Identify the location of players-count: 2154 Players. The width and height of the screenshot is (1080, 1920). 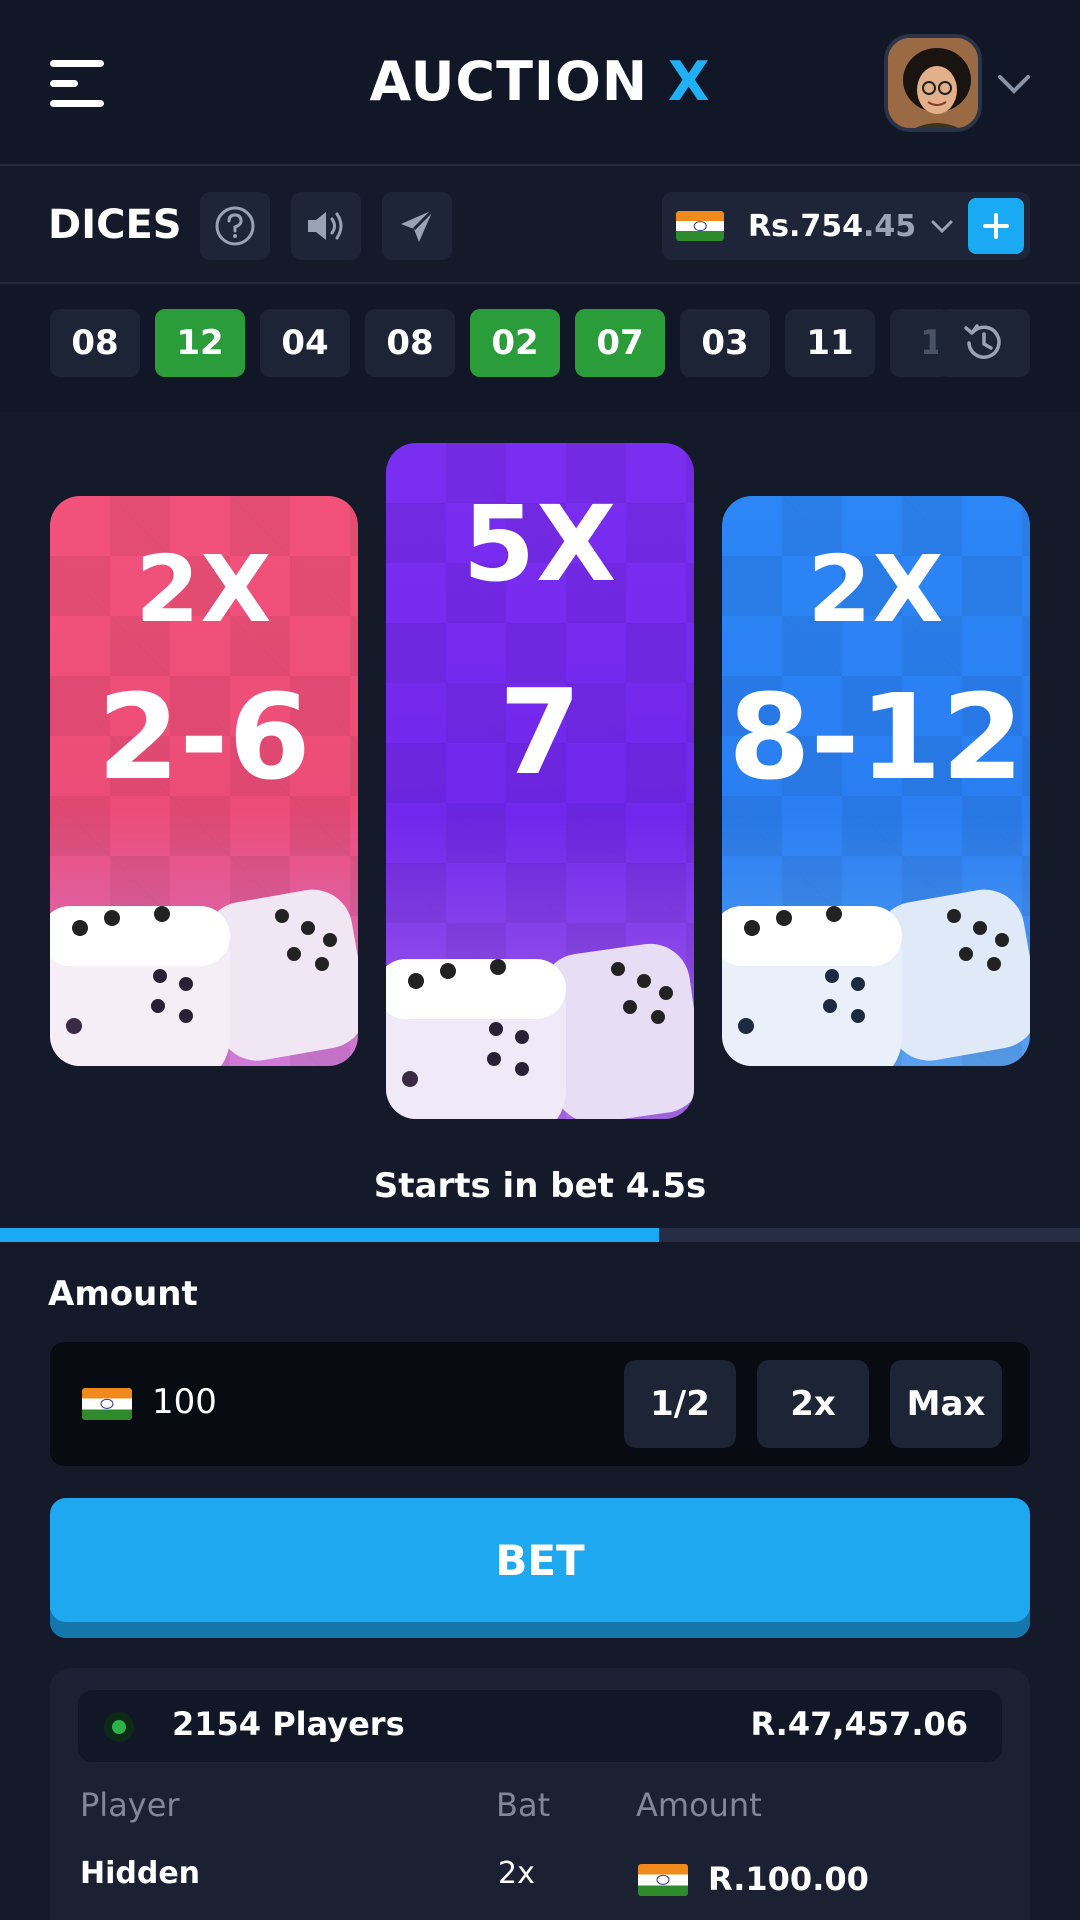
(288, 1724).